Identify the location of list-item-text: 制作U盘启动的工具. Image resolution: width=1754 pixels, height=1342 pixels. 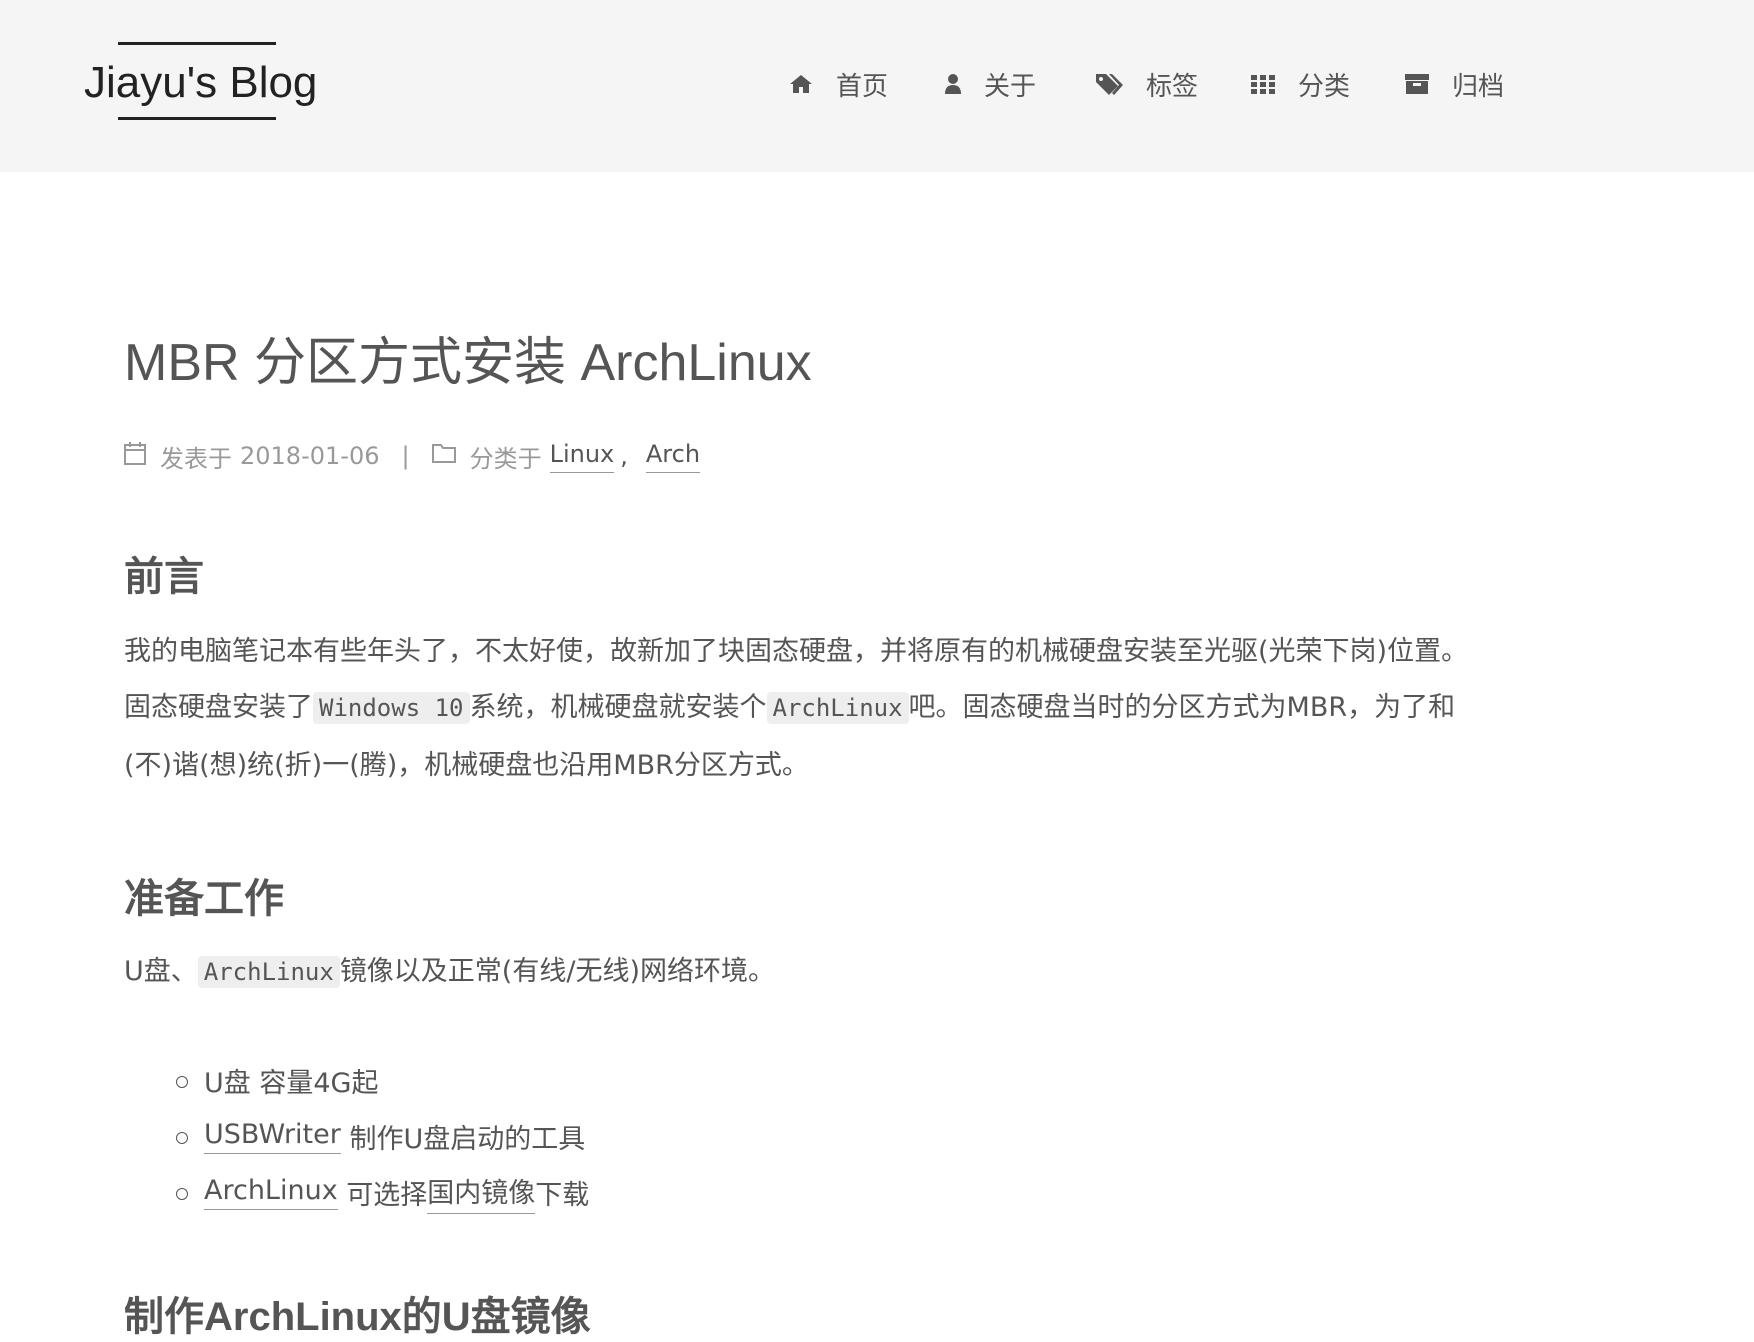
(463, 1139).